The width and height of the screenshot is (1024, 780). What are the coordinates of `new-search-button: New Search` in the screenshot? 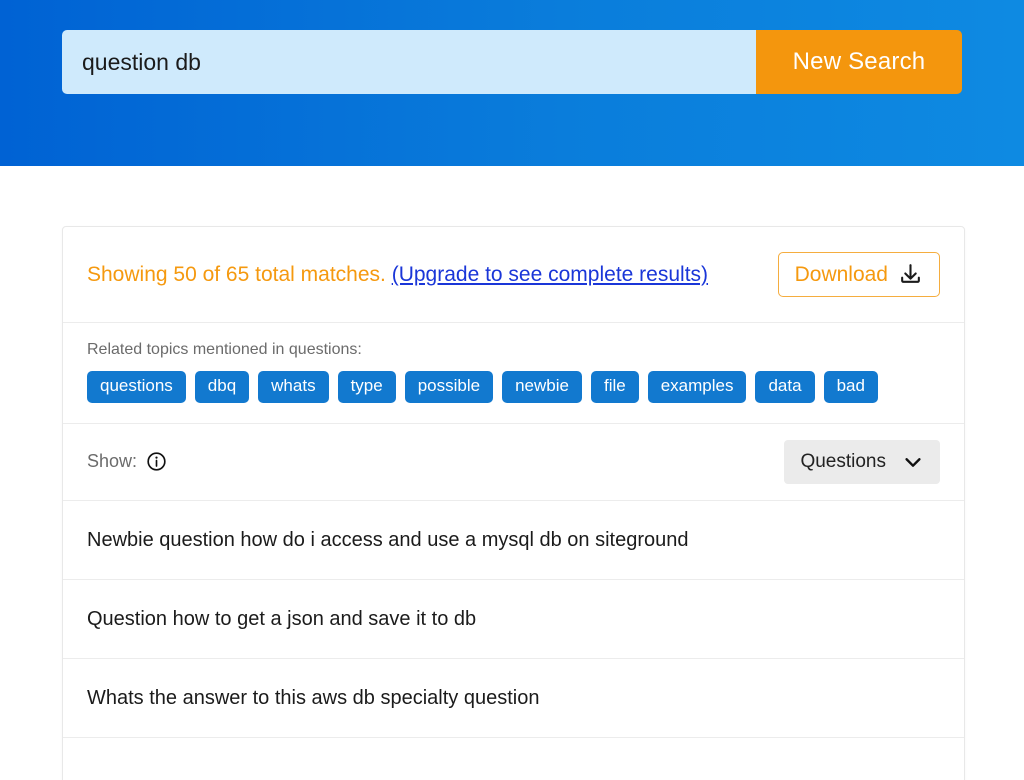 It's located at (859, 62).